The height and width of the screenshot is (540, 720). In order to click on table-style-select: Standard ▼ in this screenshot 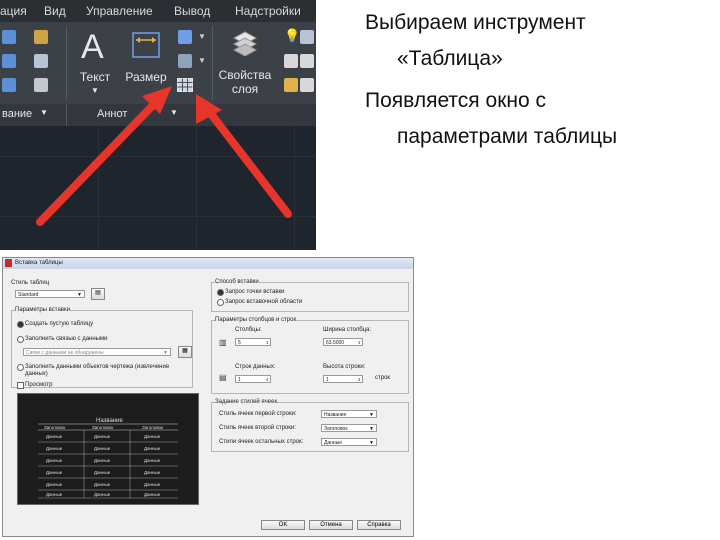, I will do `click(50, 294)`.